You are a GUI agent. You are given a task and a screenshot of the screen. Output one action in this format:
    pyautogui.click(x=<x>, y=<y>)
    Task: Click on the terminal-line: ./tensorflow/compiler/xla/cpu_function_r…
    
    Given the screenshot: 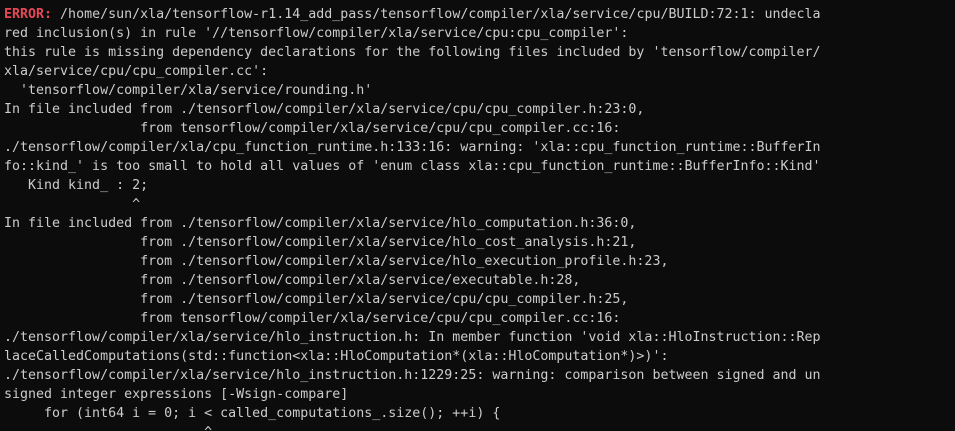 What is the action you would take?
    pyautogui.click(x=412, y=147)
    